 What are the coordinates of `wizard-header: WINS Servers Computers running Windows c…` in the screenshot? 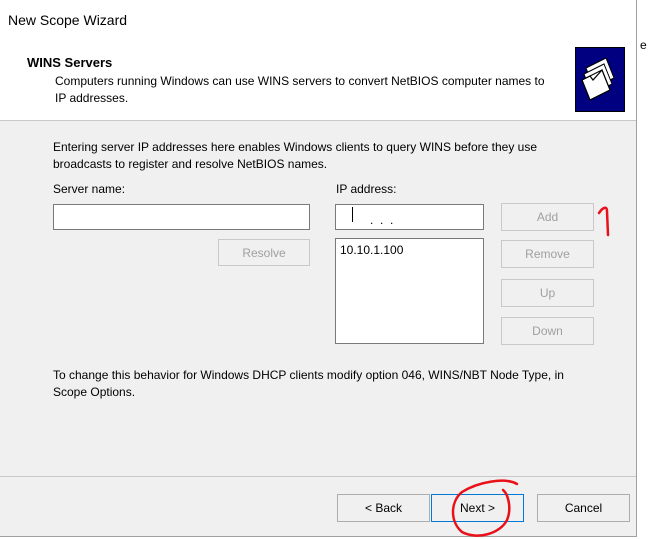 It's located at (318, 80).